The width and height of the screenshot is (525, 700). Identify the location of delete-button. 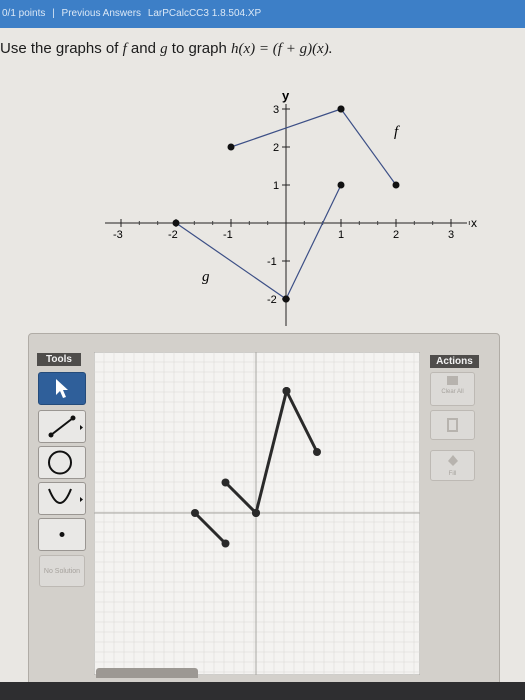
(452, 425).